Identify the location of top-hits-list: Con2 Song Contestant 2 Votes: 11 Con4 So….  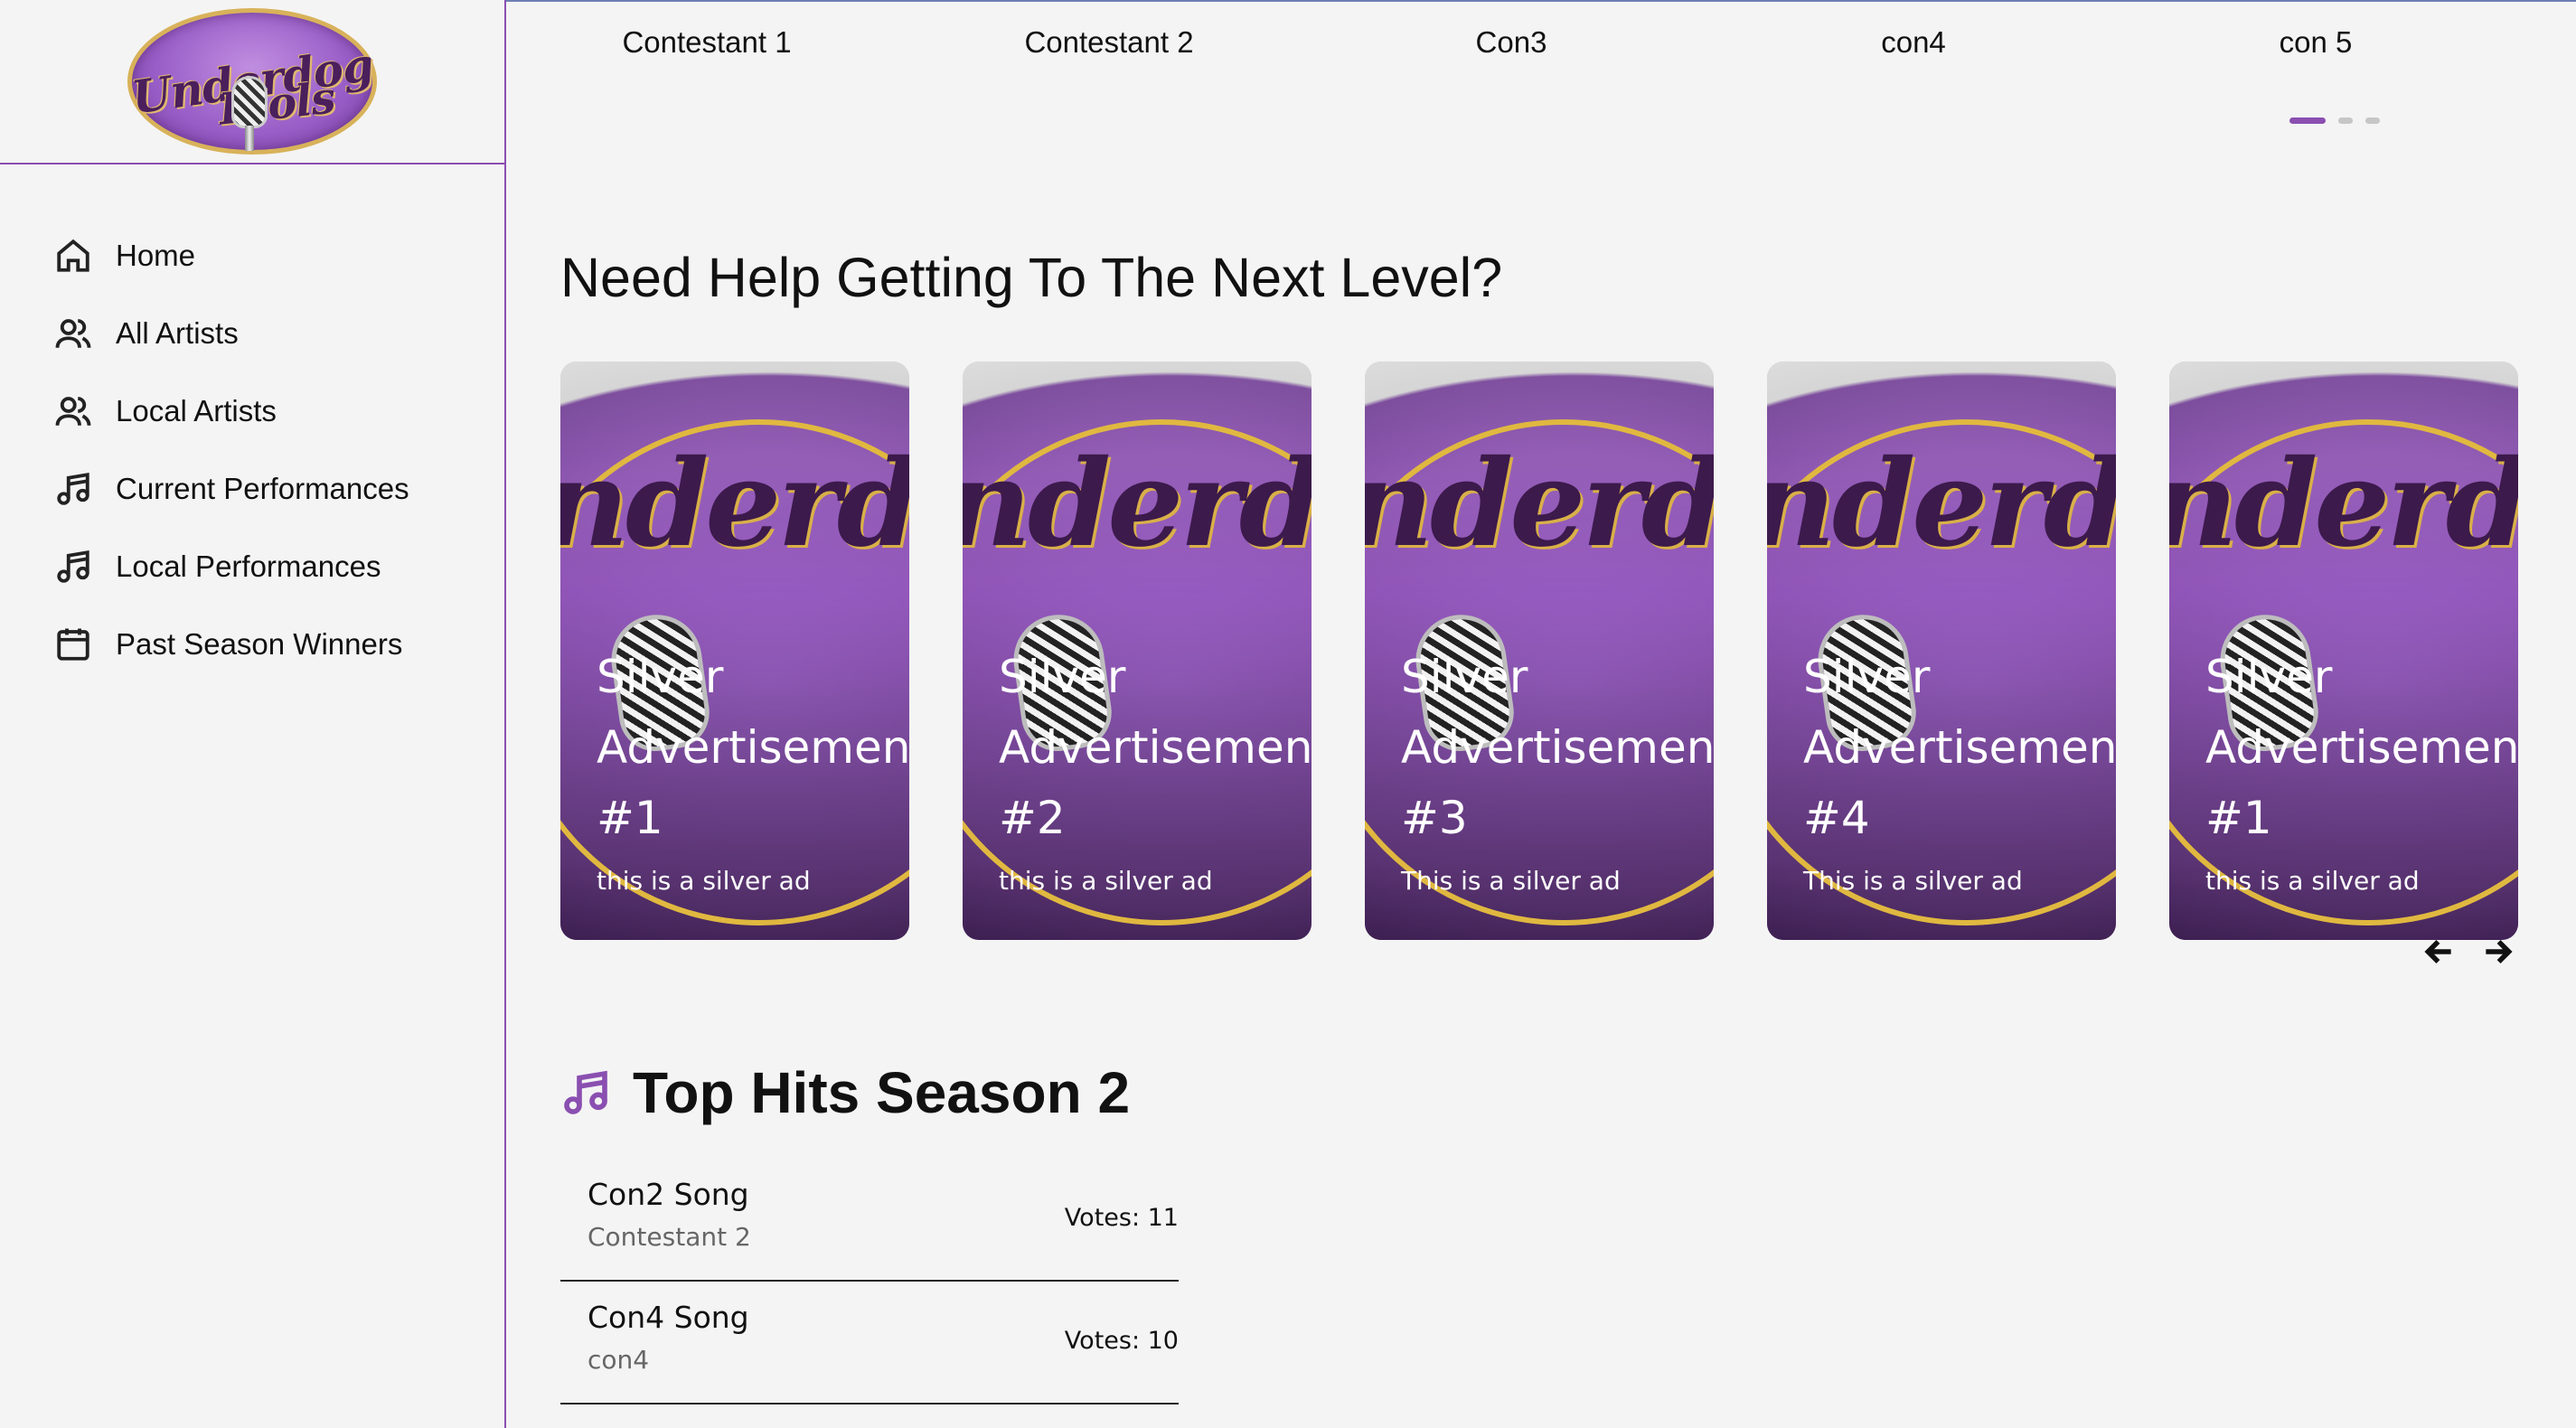
(870, 1282).